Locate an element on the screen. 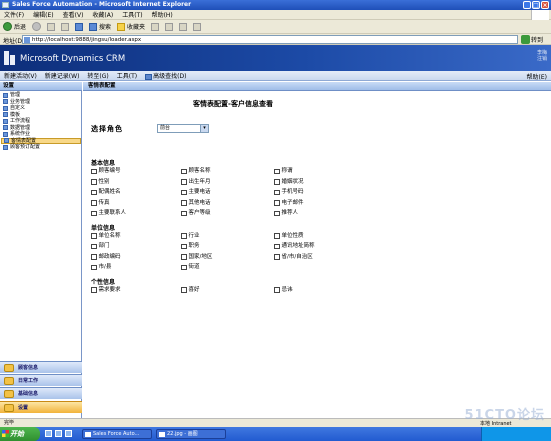 The width and height of the screenshot is (551, 441). field-checkbox: 电子邮件 is located at coordinates (289, 203).